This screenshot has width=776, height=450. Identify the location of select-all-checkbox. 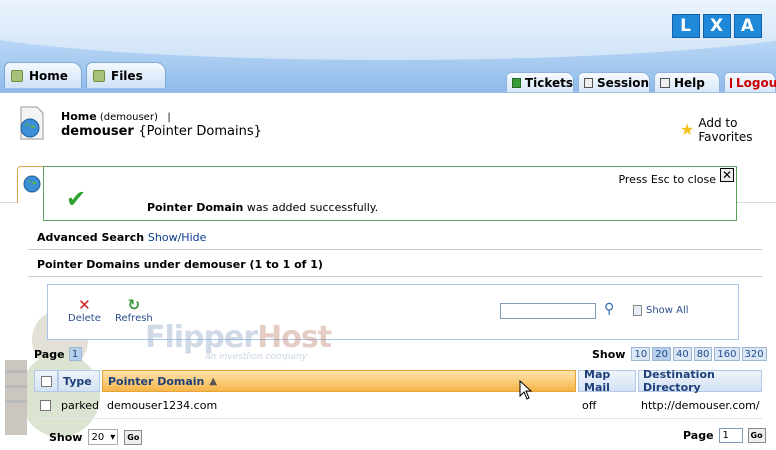
(46, 381).